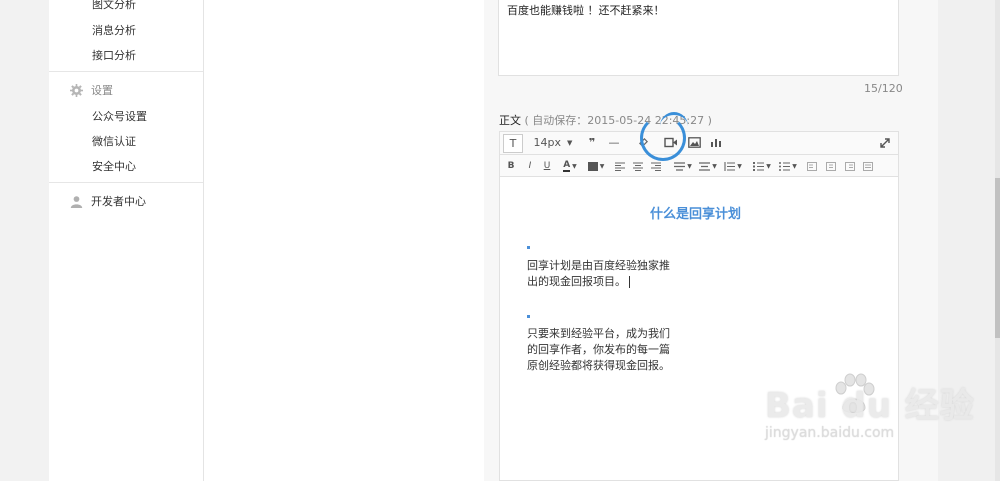  Describe the element at coordinates (114, 166) in the screenshot. I see `sidebar-item-security-center: 安全中心` at that location.